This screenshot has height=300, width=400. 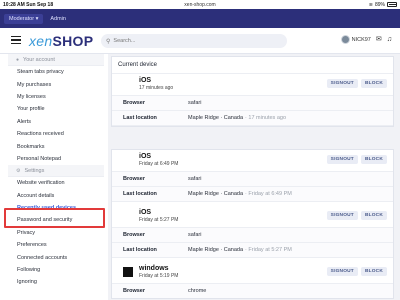 I want to click on sidebar-item-privacy: Privacy, so click(x=56, y=233).